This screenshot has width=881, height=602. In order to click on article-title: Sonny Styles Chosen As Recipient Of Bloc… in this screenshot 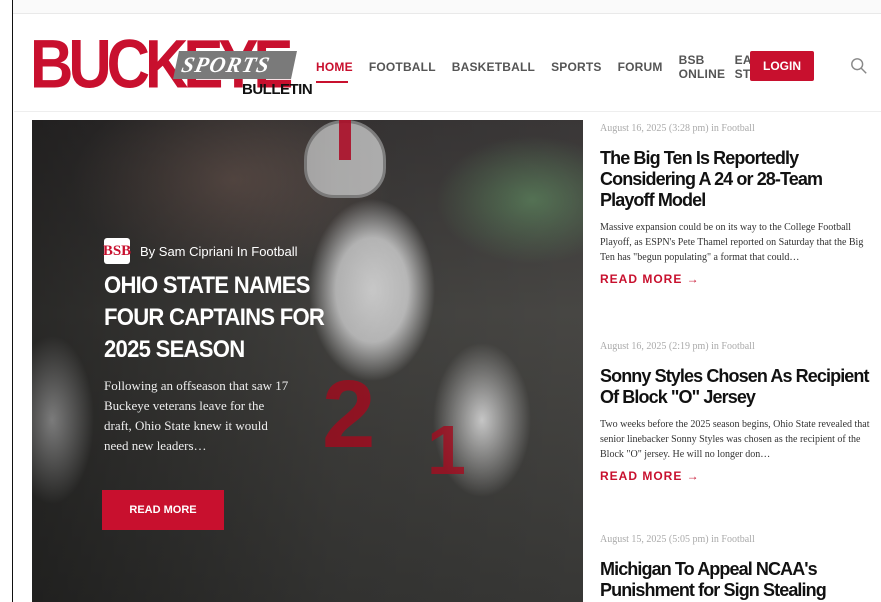, I will do `click(735, 387)`.